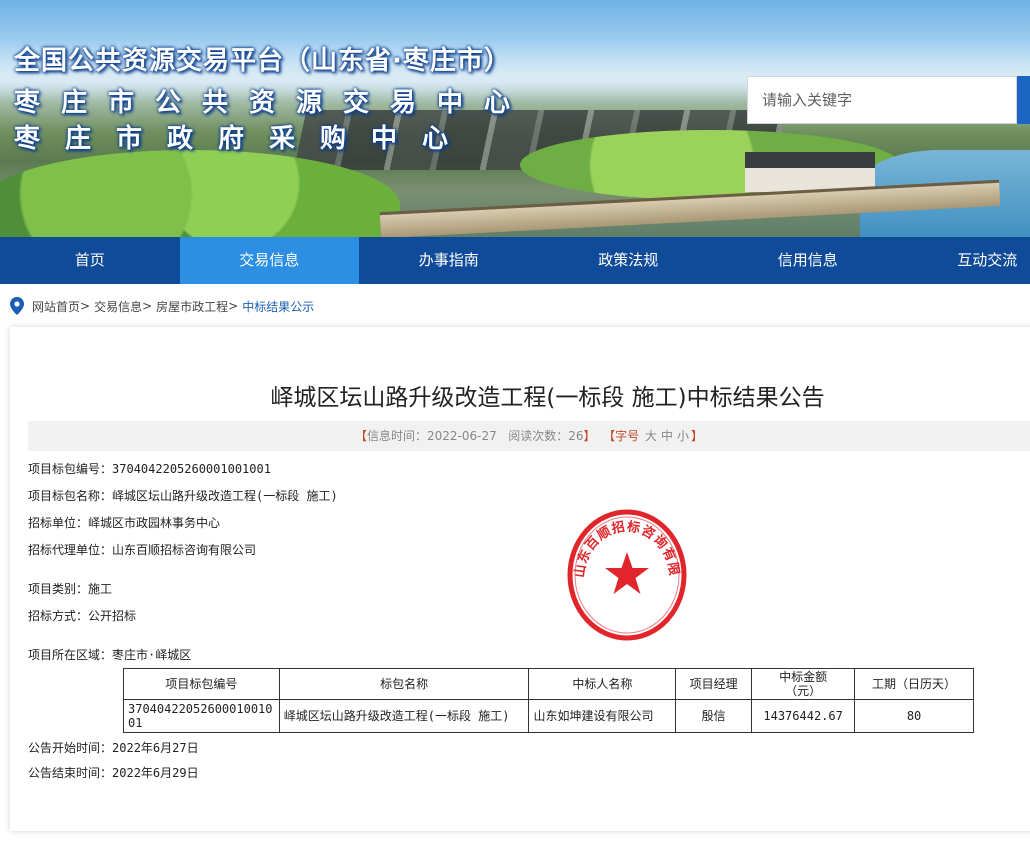 The image size is (1030, 846). I want to click on field-value: 峄城区坛山路升级改造工程(一标段 施工), so click(225, 496).